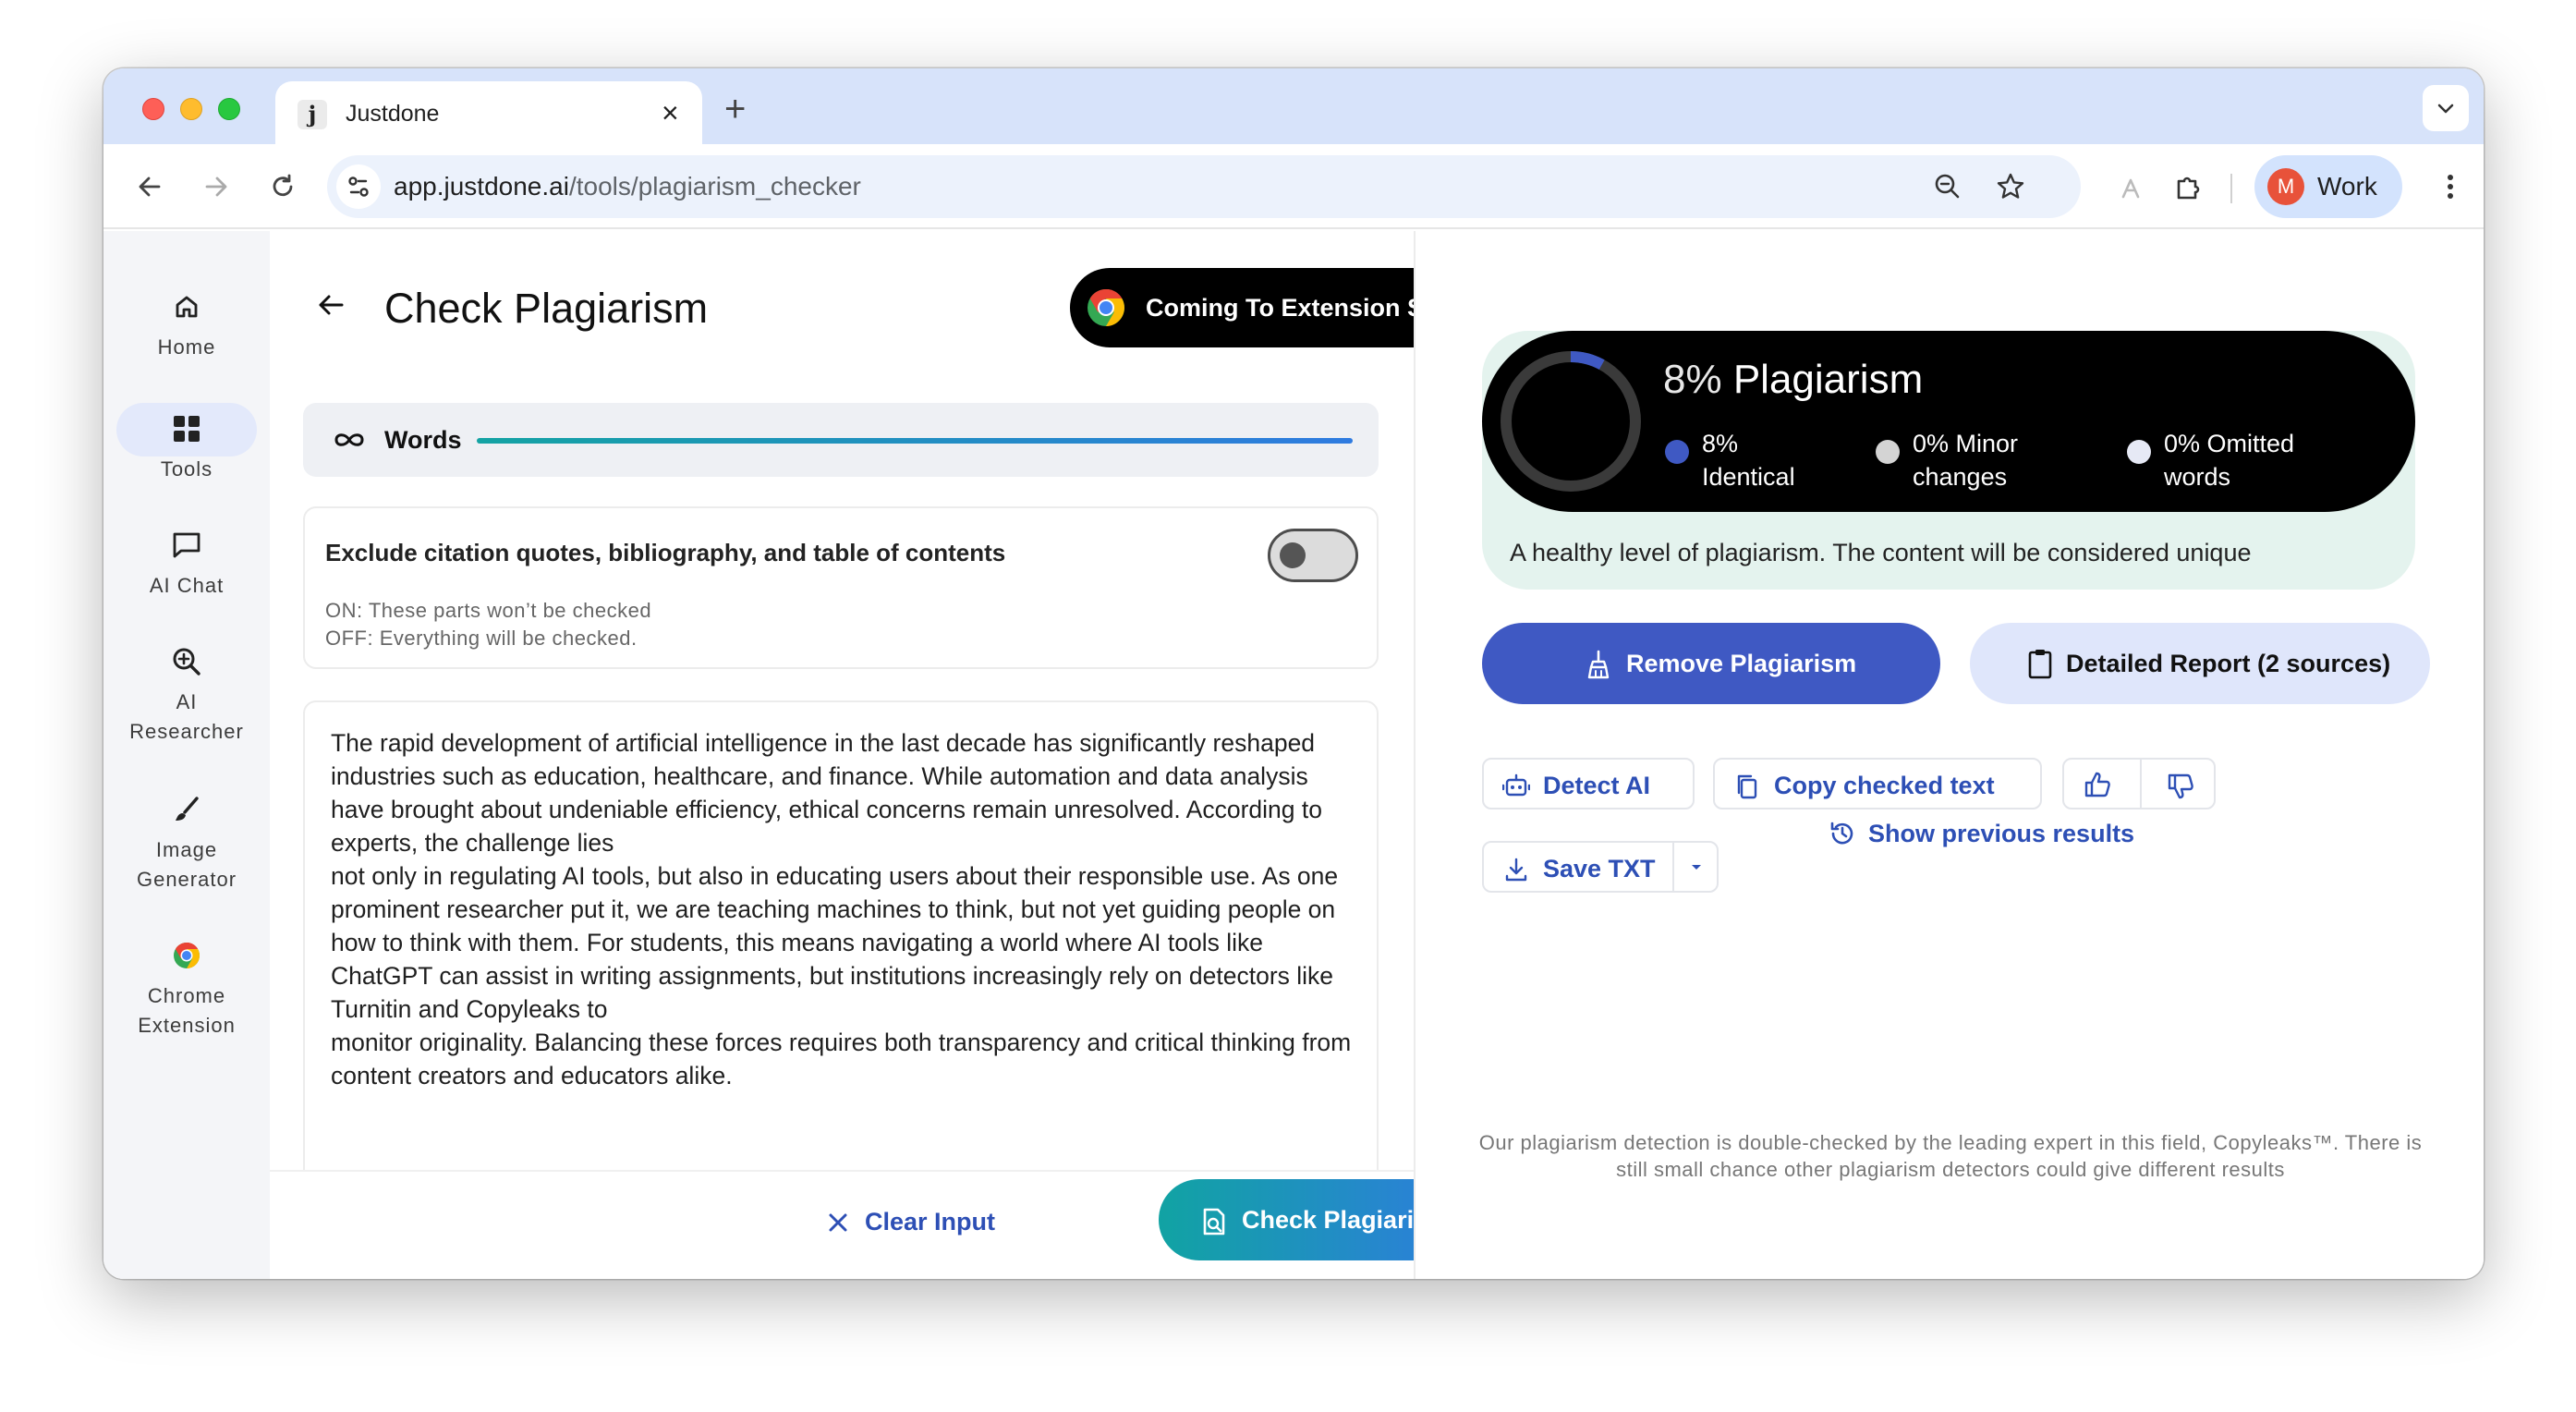  I want to click on history-icon, so click(1841, 833).